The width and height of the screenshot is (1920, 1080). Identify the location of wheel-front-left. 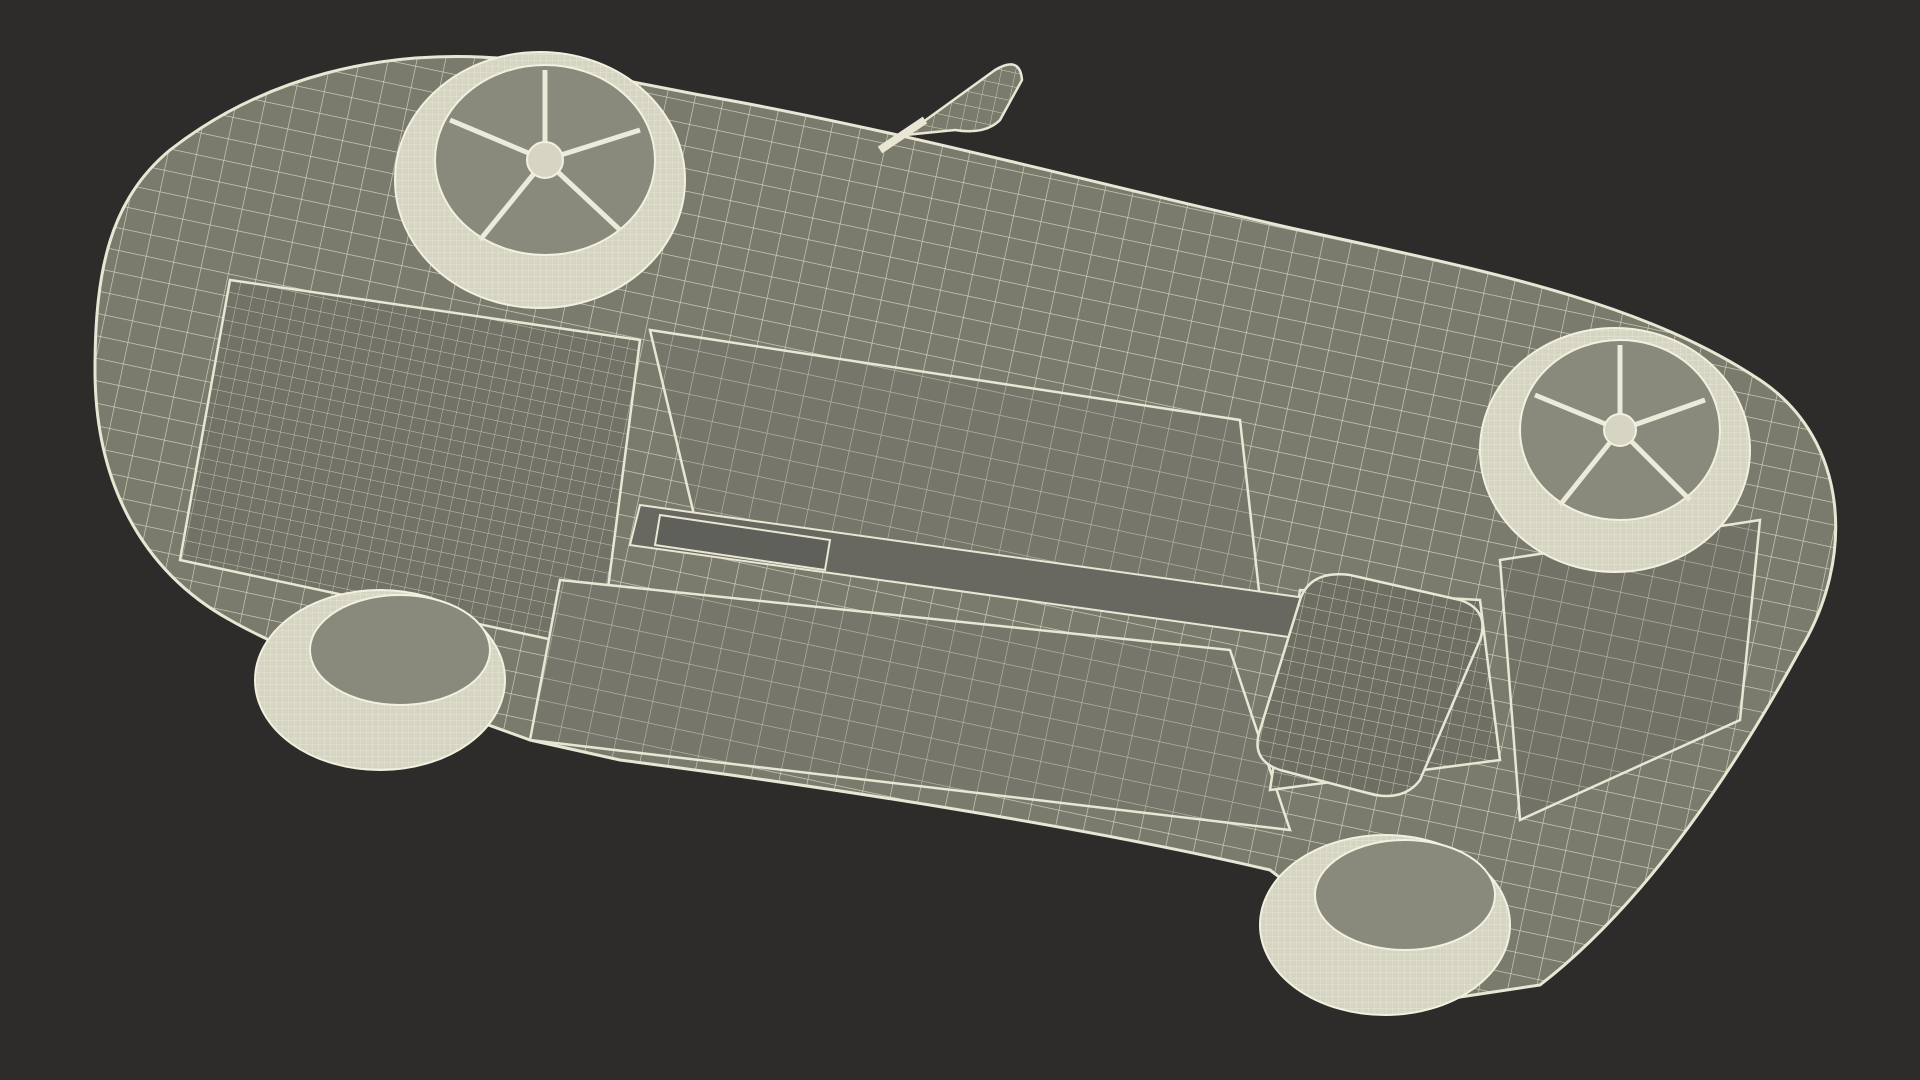
(540, 180).